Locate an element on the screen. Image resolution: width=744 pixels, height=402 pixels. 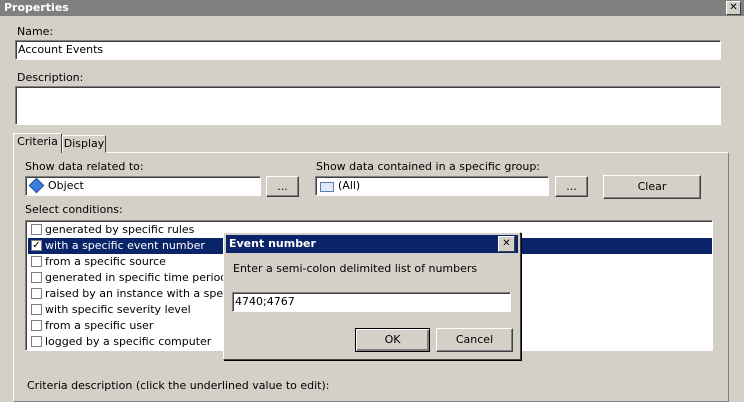
description-label: Description: is located at coordinates (50, 77).